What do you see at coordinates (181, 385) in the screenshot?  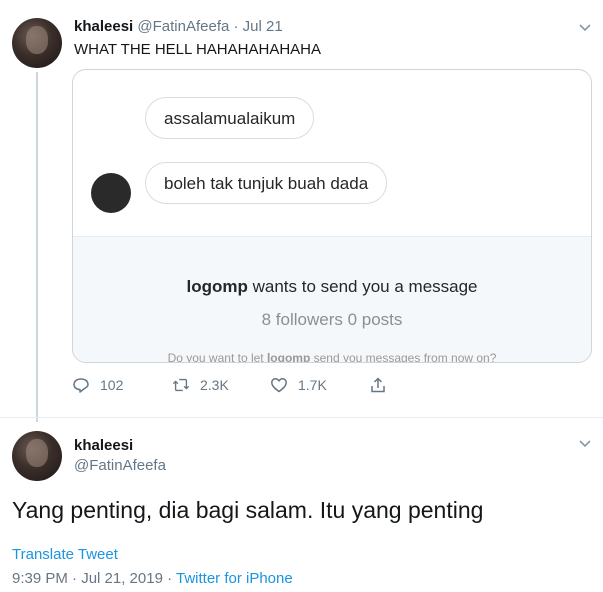 I see `retweet-icon` at bounding box center [181, 385].